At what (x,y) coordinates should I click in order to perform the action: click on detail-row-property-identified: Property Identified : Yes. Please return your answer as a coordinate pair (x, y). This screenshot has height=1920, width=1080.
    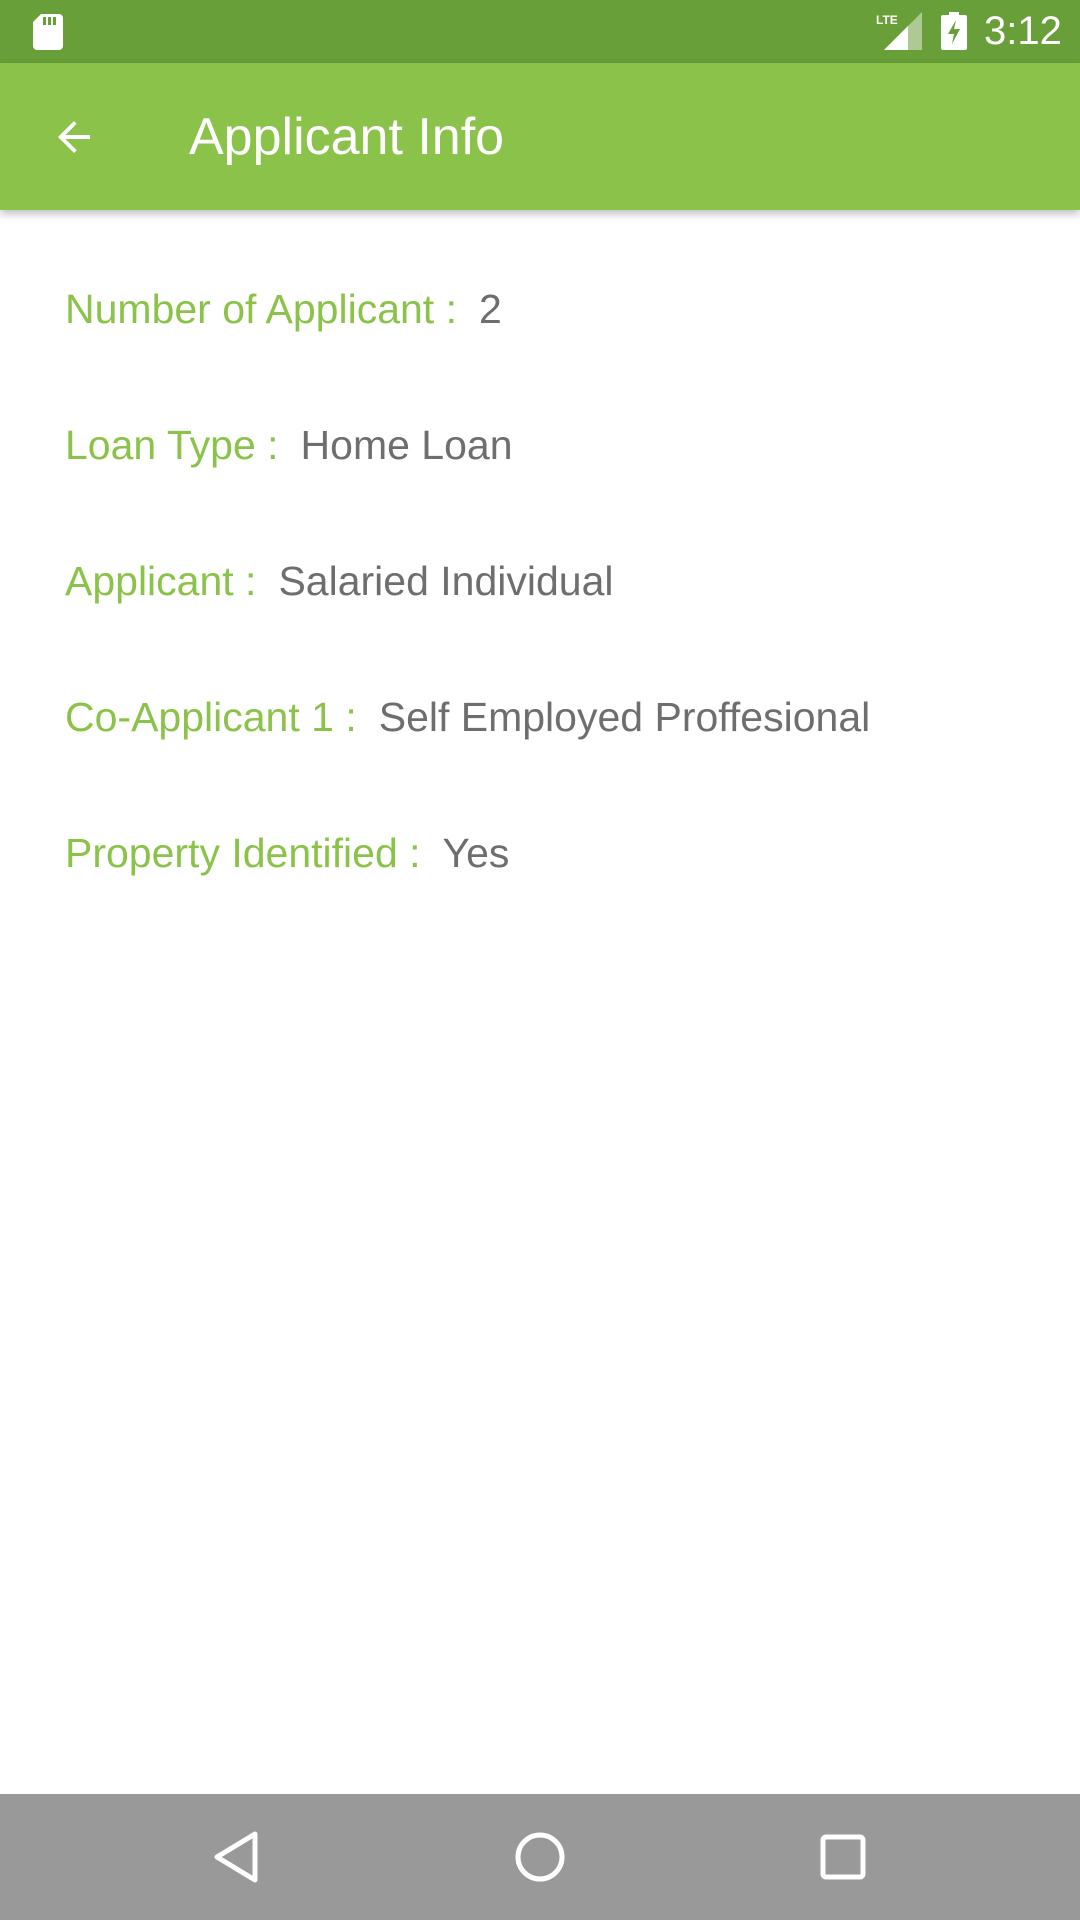
    Looking at the image, I should click on (287, 853).